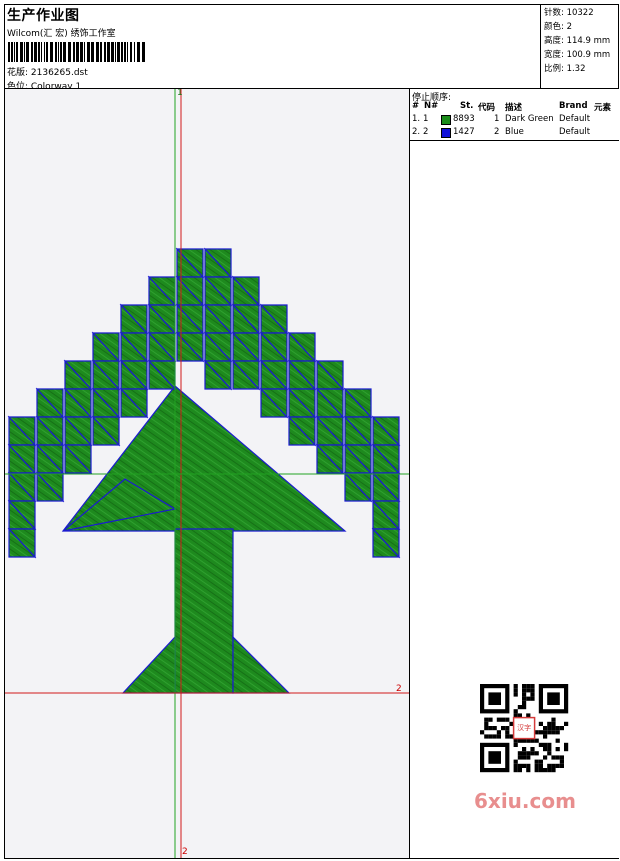  What do you see at coordinates (185, 852) in the screenshot?
I see `marker-bottom: 2` at bounding box center [185, 852].